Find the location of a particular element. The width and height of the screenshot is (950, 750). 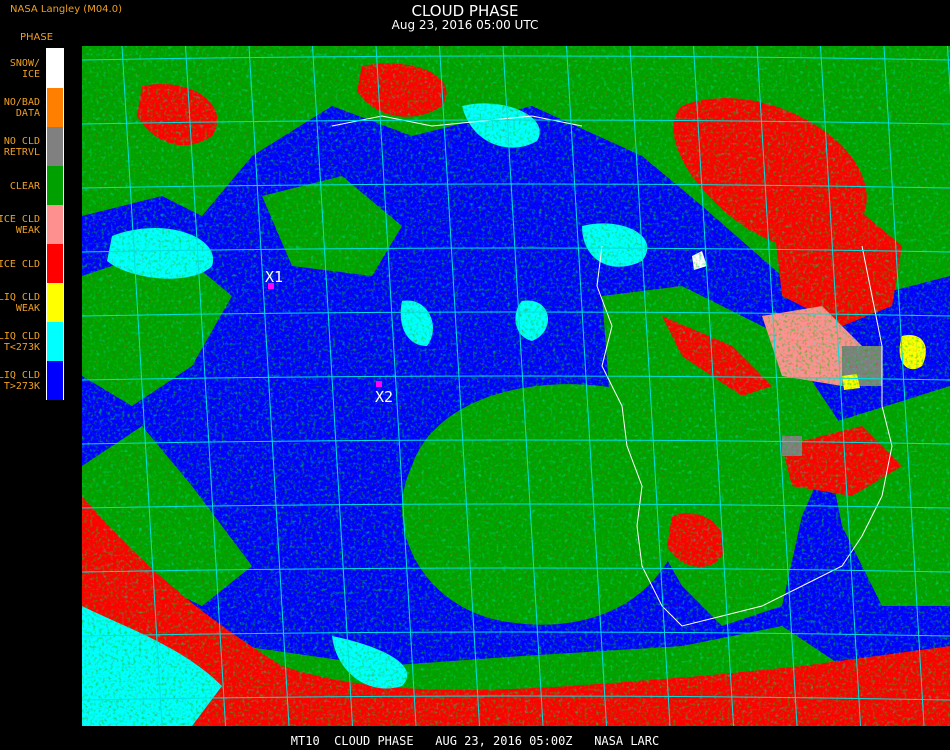

marker-x1: X1 is located at coordinates (274, 278).